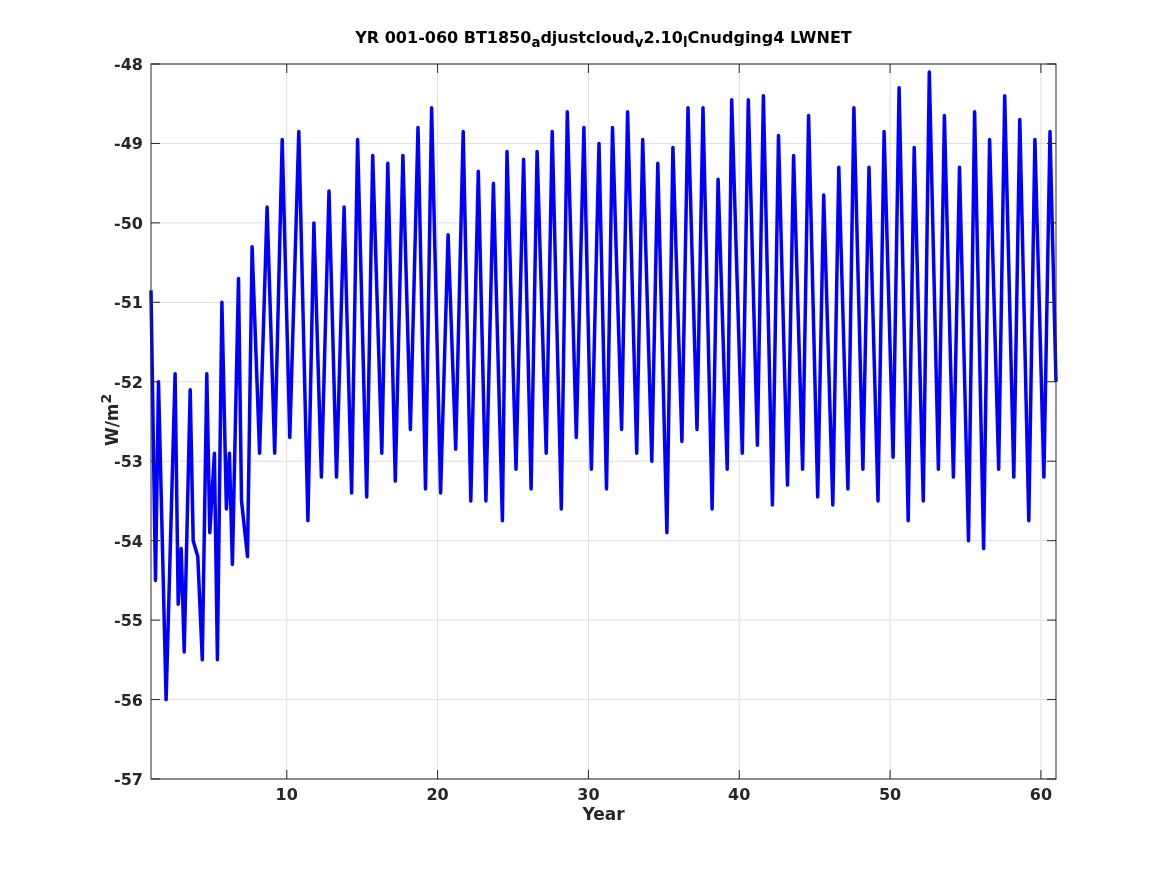 This screenshot has height=875, width=1167. What do you see at coordinates (128, 541) in the screenshot?
I see `y-tick-label: -54` at bounding box center [128, 541].